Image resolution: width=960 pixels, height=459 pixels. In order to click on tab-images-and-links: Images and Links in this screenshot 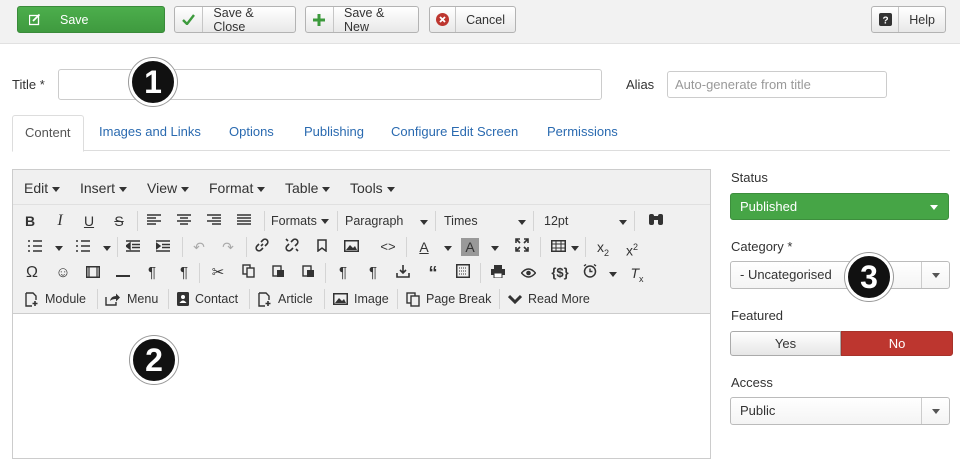, I will do `click(150, 133)`.